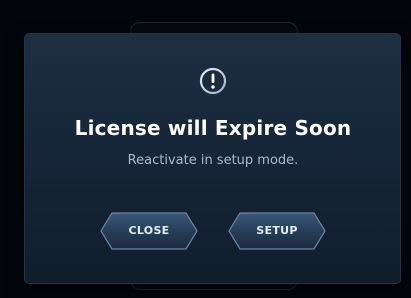 The width and height of the screenshot is (411, 298). I want to click on close-button-label: CLOSE, so click(149, 230).